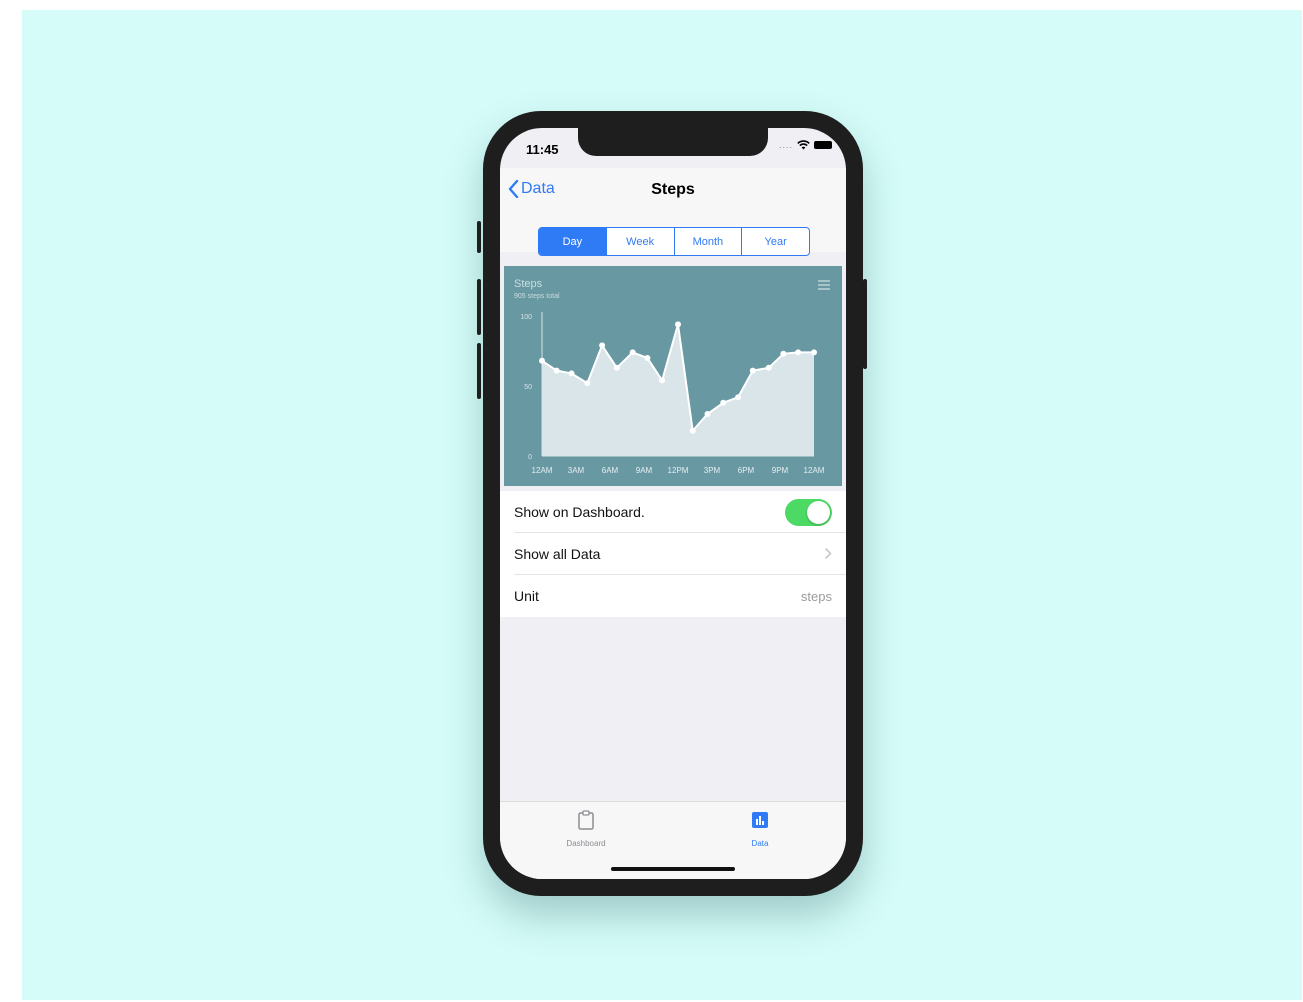  Describe the element at coordinates (865, 324) in the screenshot. I see `power-button` at that location.